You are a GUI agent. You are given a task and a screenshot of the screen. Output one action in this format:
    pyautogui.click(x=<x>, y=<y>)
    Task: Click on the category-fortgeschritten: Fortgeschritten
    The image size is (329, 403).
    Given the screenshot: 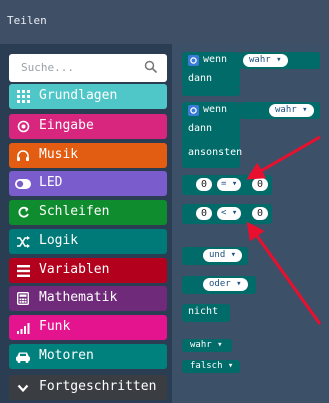 What is the action you would take?
    pyautogui.click(x=88, y=387)
    